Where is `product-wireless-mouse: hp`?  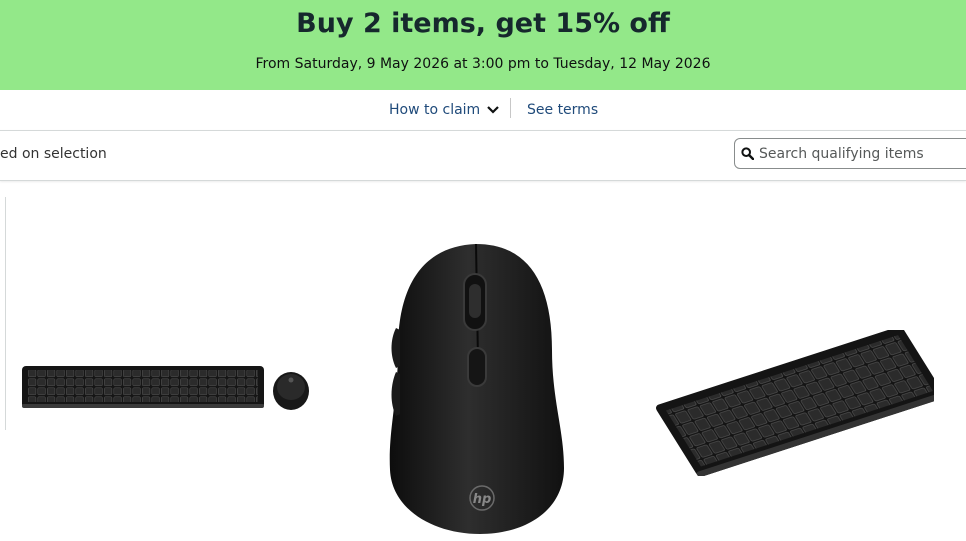 product-wireless-mouse: hp is located at coordinates (477, 388).